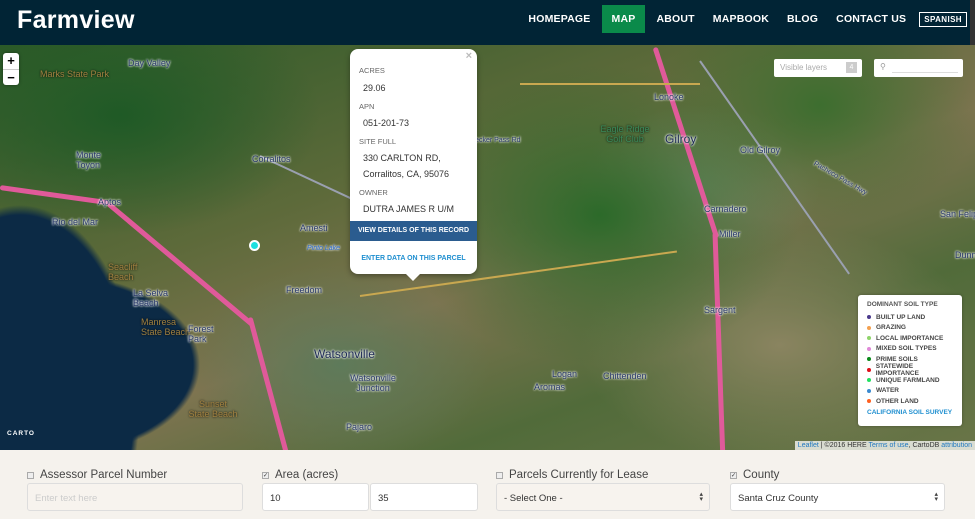  I want to click on legend-label: BUILT UP LAND, so click(901, 317).